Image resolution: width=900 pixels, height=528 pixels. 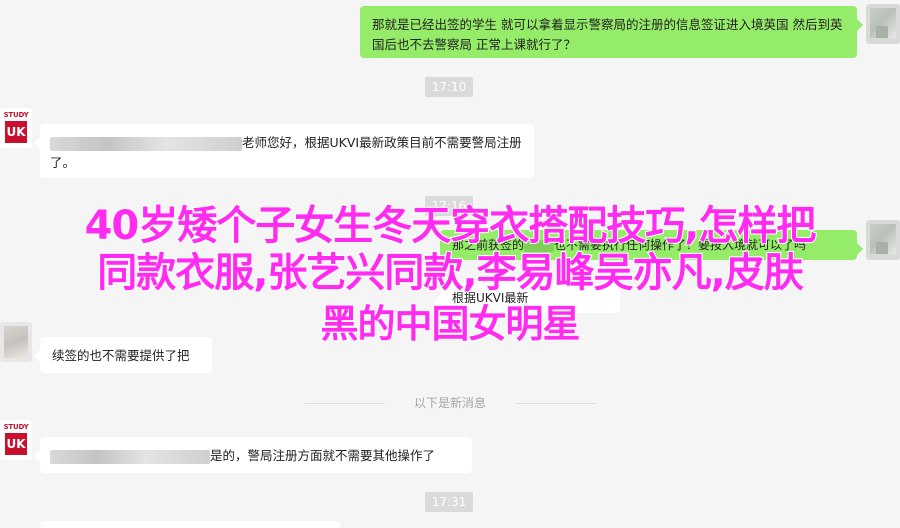 What do you see at coordinates (190, 524) in the screenshot?
I see `partial-message` at bounding box center [190, 524].